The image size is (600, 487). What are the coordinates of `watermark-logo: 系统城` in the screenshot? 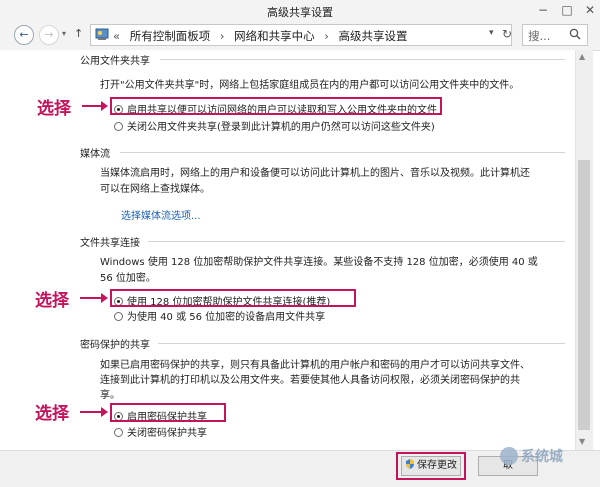 It's located at (531, 456).